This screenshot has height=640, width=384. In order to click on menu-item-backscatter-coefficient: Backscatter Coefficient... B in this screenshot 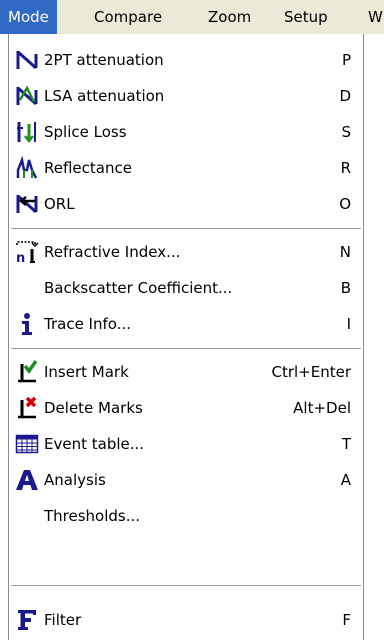, I will do `click(186, 288)`.